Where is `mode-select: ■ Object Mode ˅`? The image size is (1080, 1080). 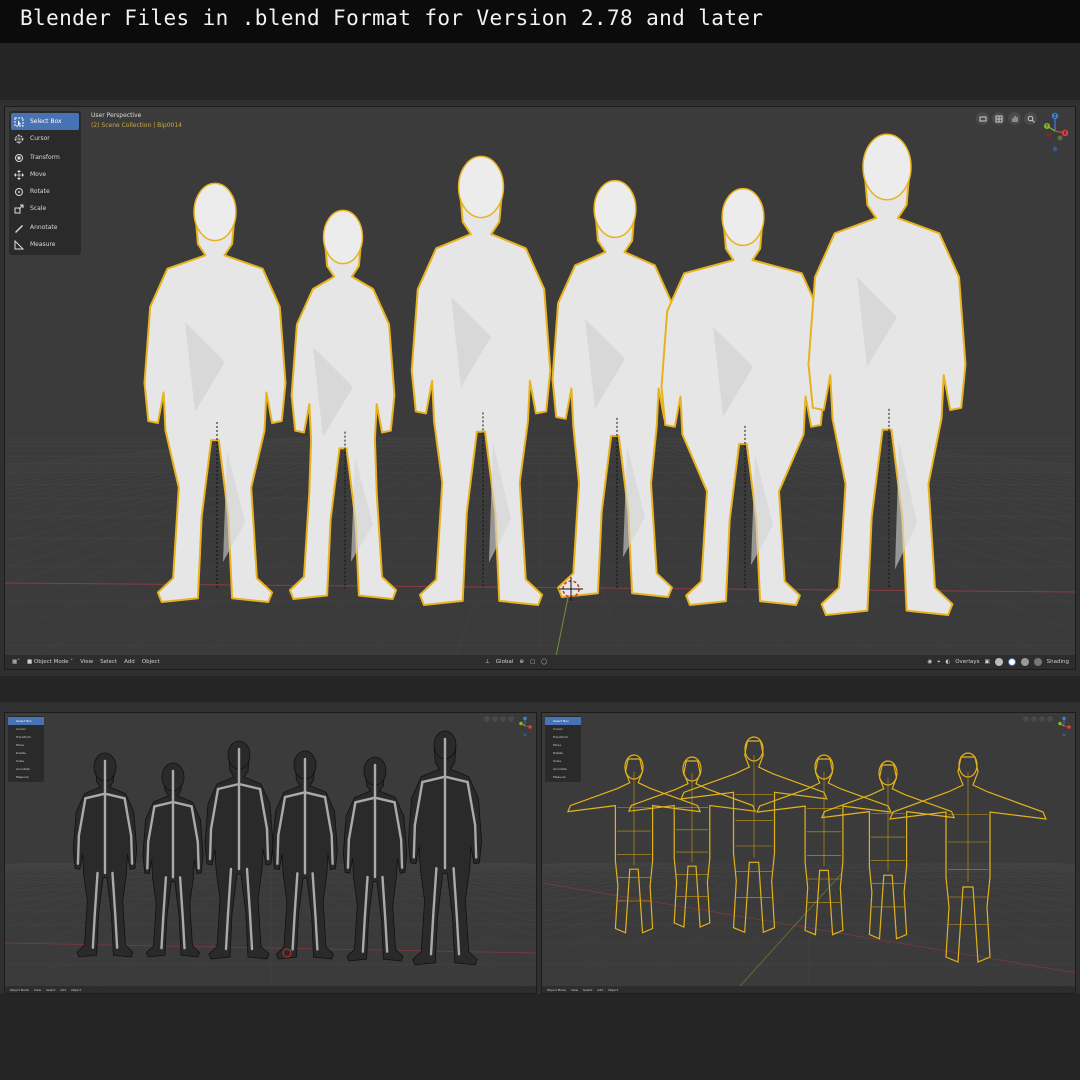
mode-select: ■ Object Mode ˅ is located at coordinates (50, 662).